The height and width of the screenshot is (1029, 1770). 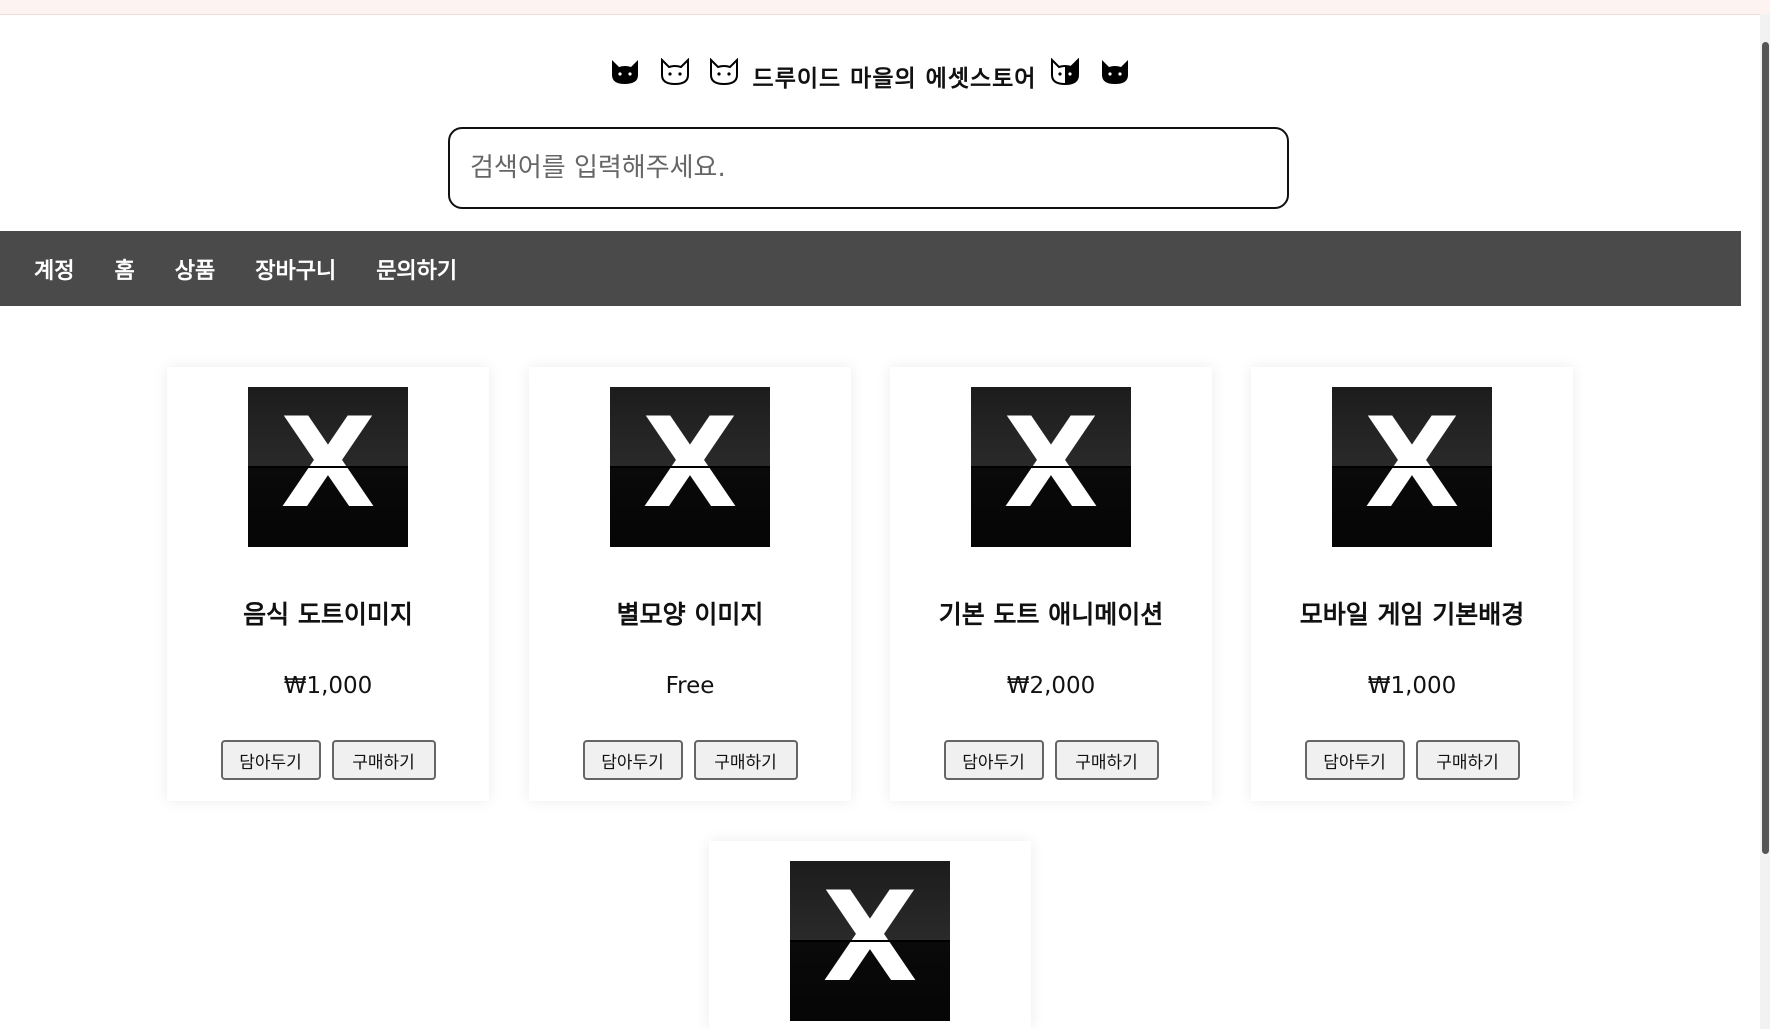 What do you see at coordinates (868, 168) in the screenshot?
I see `search-input` at bounding box center [868, 168].